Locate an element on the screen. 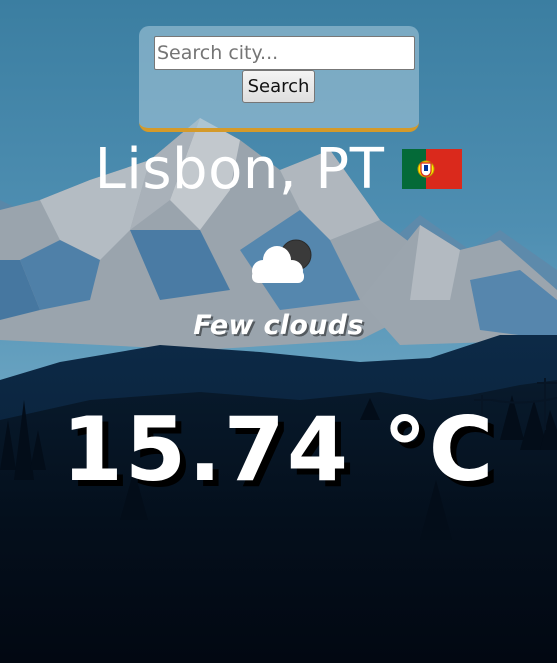 This screenshot has height=663, width=557. city-name: Lisbon, PT is located at coordinates (239, 169).